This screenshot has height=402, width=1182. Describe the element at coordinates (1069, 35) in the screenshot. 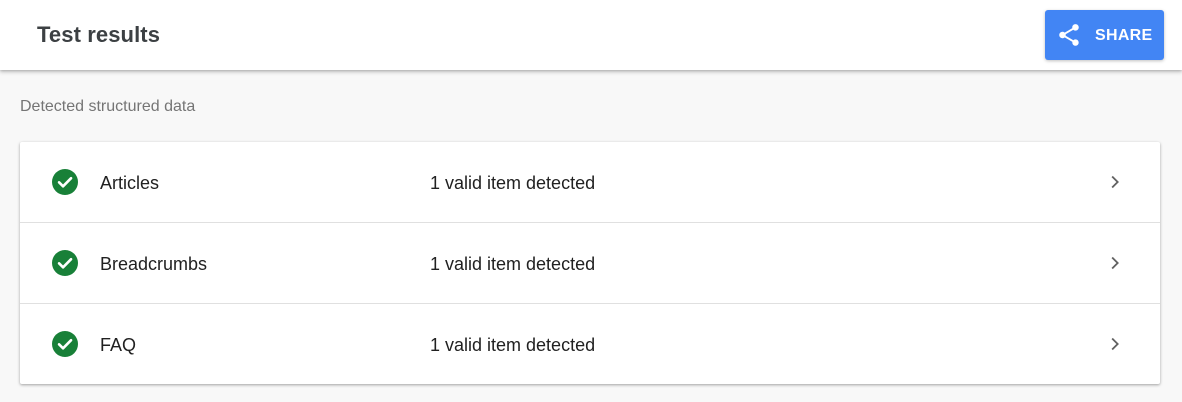

I see `share-icon` at that location.